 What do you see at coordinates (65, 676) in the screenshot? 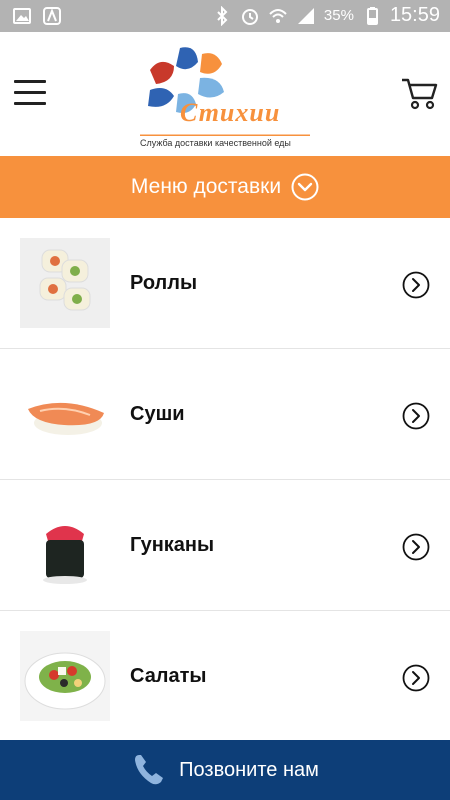
I see `salad-image` at bounding box center [65, 676].